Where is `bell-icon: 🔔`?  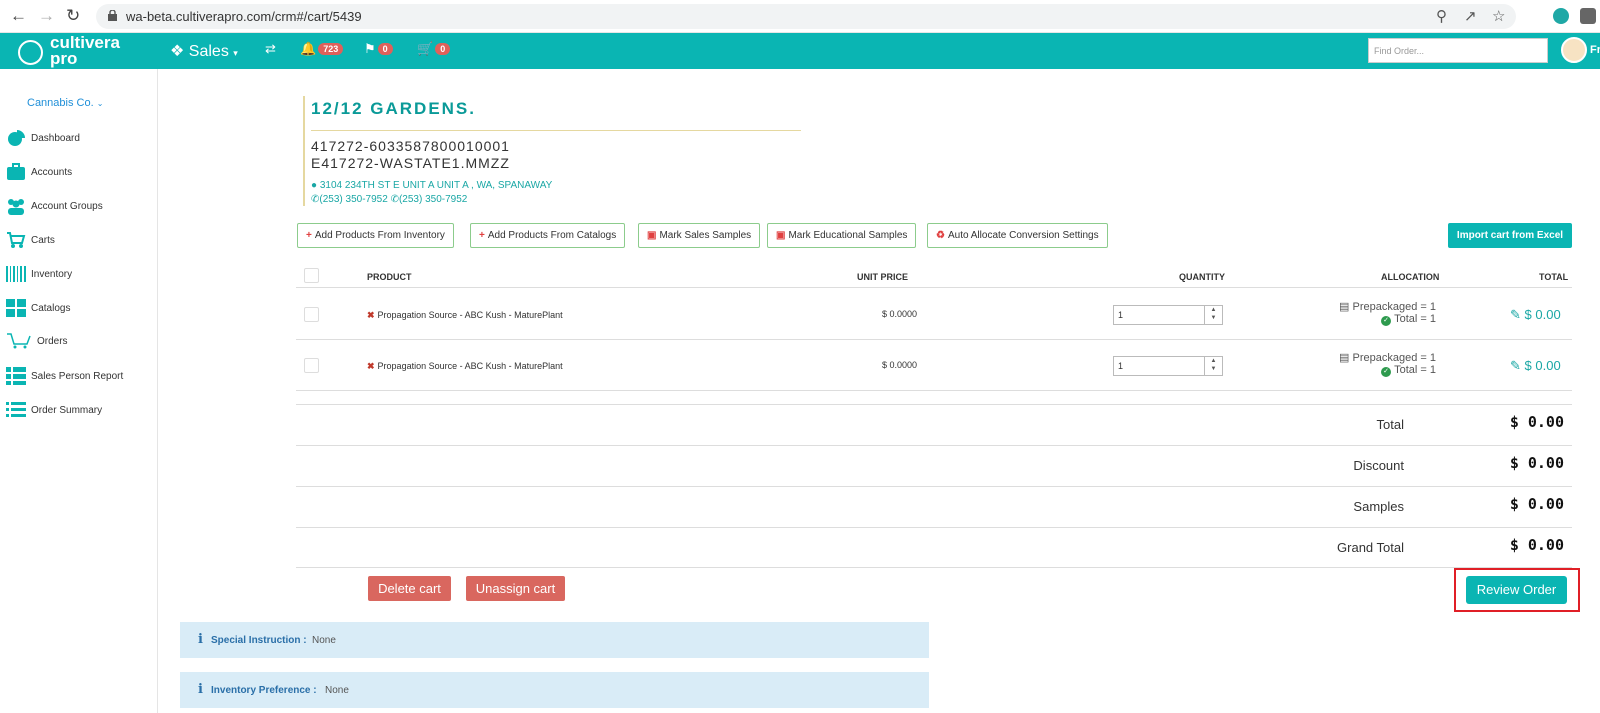 bell-icon: 🔔 is located at coordinates (308, 48).